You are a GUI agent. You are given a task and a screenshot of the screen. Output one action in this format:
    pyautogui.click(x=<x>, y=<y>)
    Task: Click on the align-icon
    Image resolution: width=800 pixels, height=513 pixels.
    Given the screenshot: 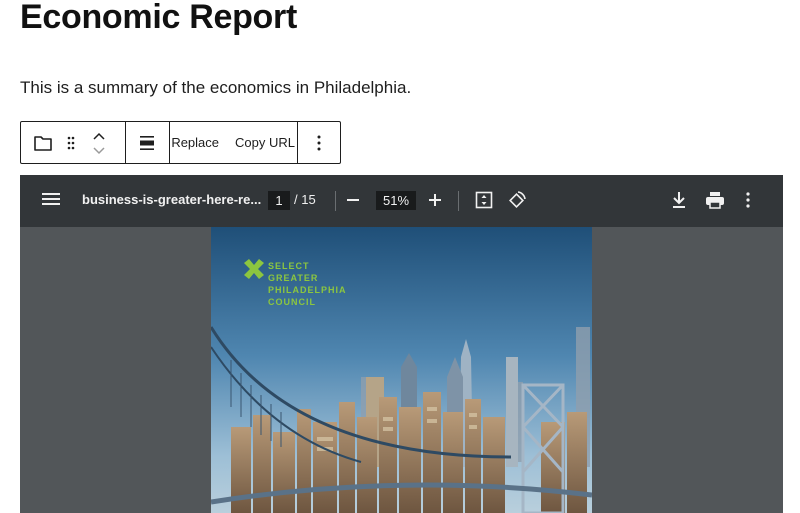 What is the action you would take?
    pyautogui.click(x=147, y=143)
    